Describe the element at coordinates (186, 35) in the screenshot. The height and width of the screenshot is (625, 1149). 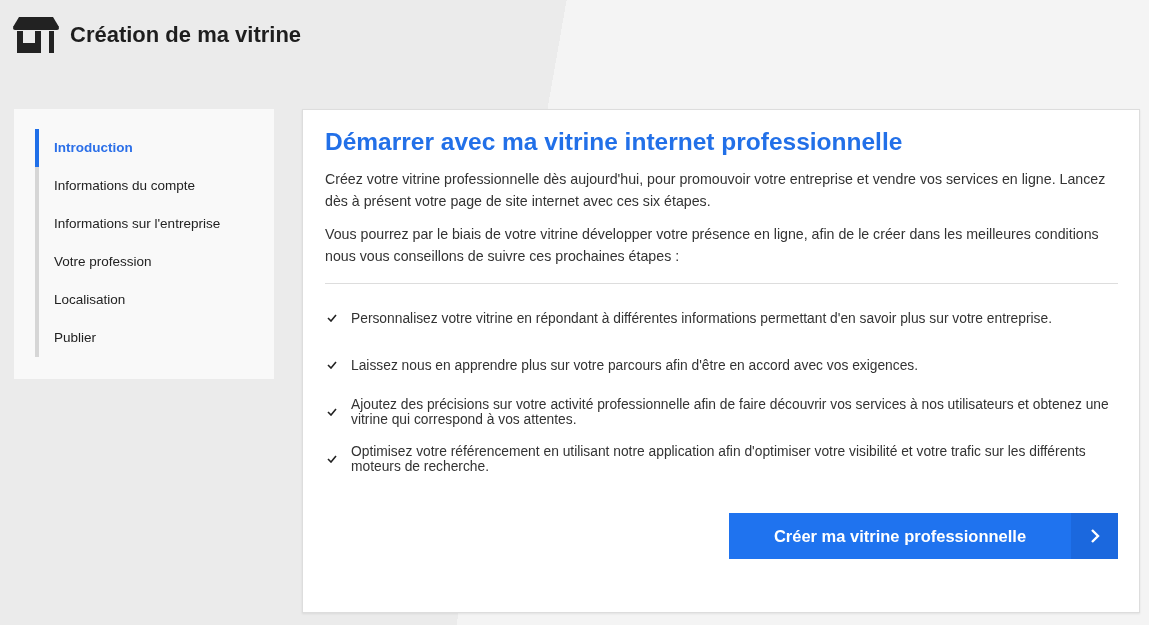
I see `page-title: Création de ma vitrine` at that location.